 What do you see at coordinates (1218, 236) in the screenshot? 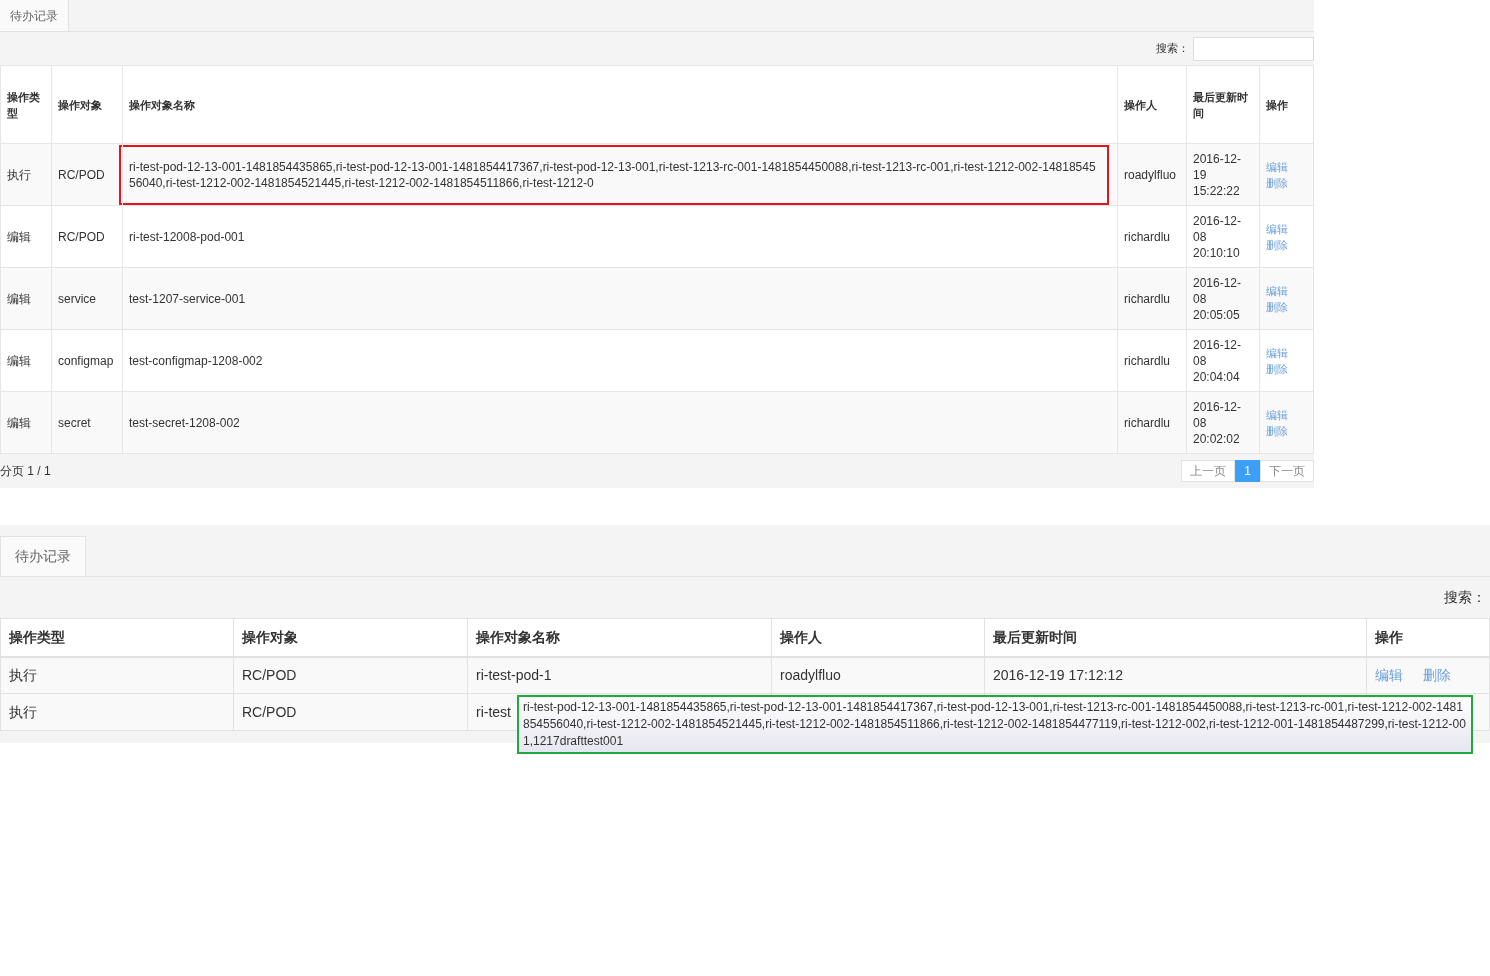
I see `table-cell-text: 2016-12-08 20:10:10` at bounding box center [1218, 236].